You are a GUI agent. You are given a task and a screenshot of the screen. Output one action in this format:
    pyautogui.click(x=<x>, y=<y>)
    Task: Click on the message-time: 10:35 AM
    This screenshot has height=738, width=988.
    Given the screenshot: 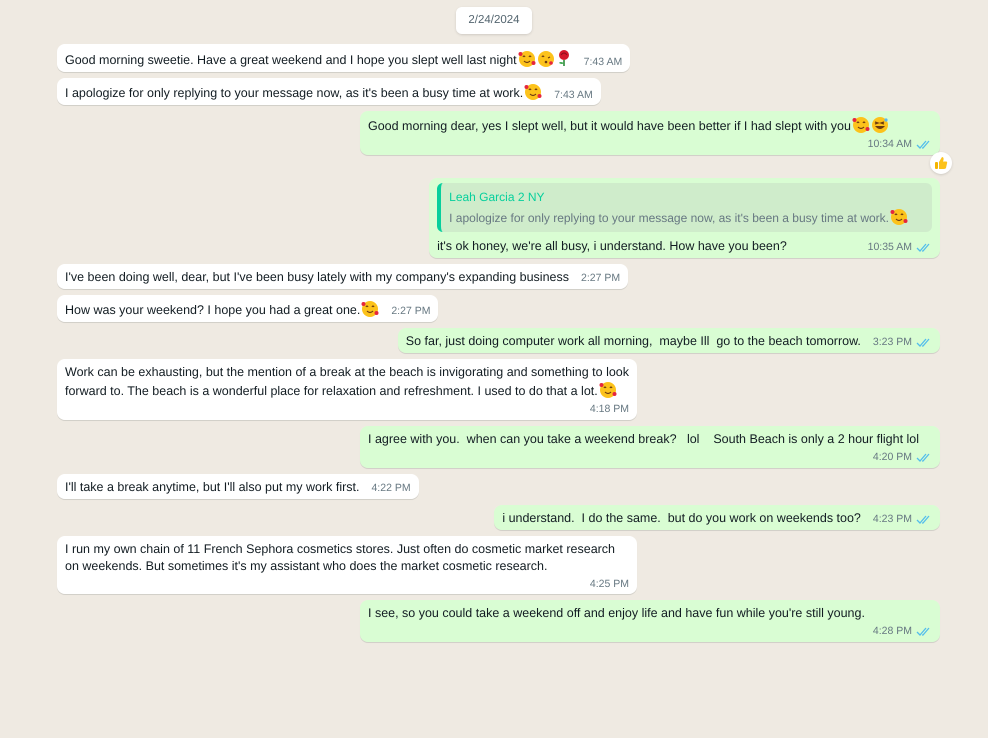 What is the action you would take?
    pyautogui.click(x=890, y=248)
    